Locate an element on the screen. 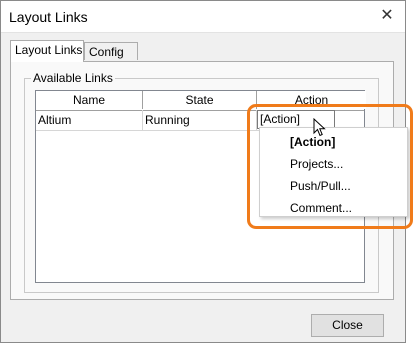 The height and width of the screenshot is (345, 416). window-title: Layout Links is located at coordinates (48, 17).